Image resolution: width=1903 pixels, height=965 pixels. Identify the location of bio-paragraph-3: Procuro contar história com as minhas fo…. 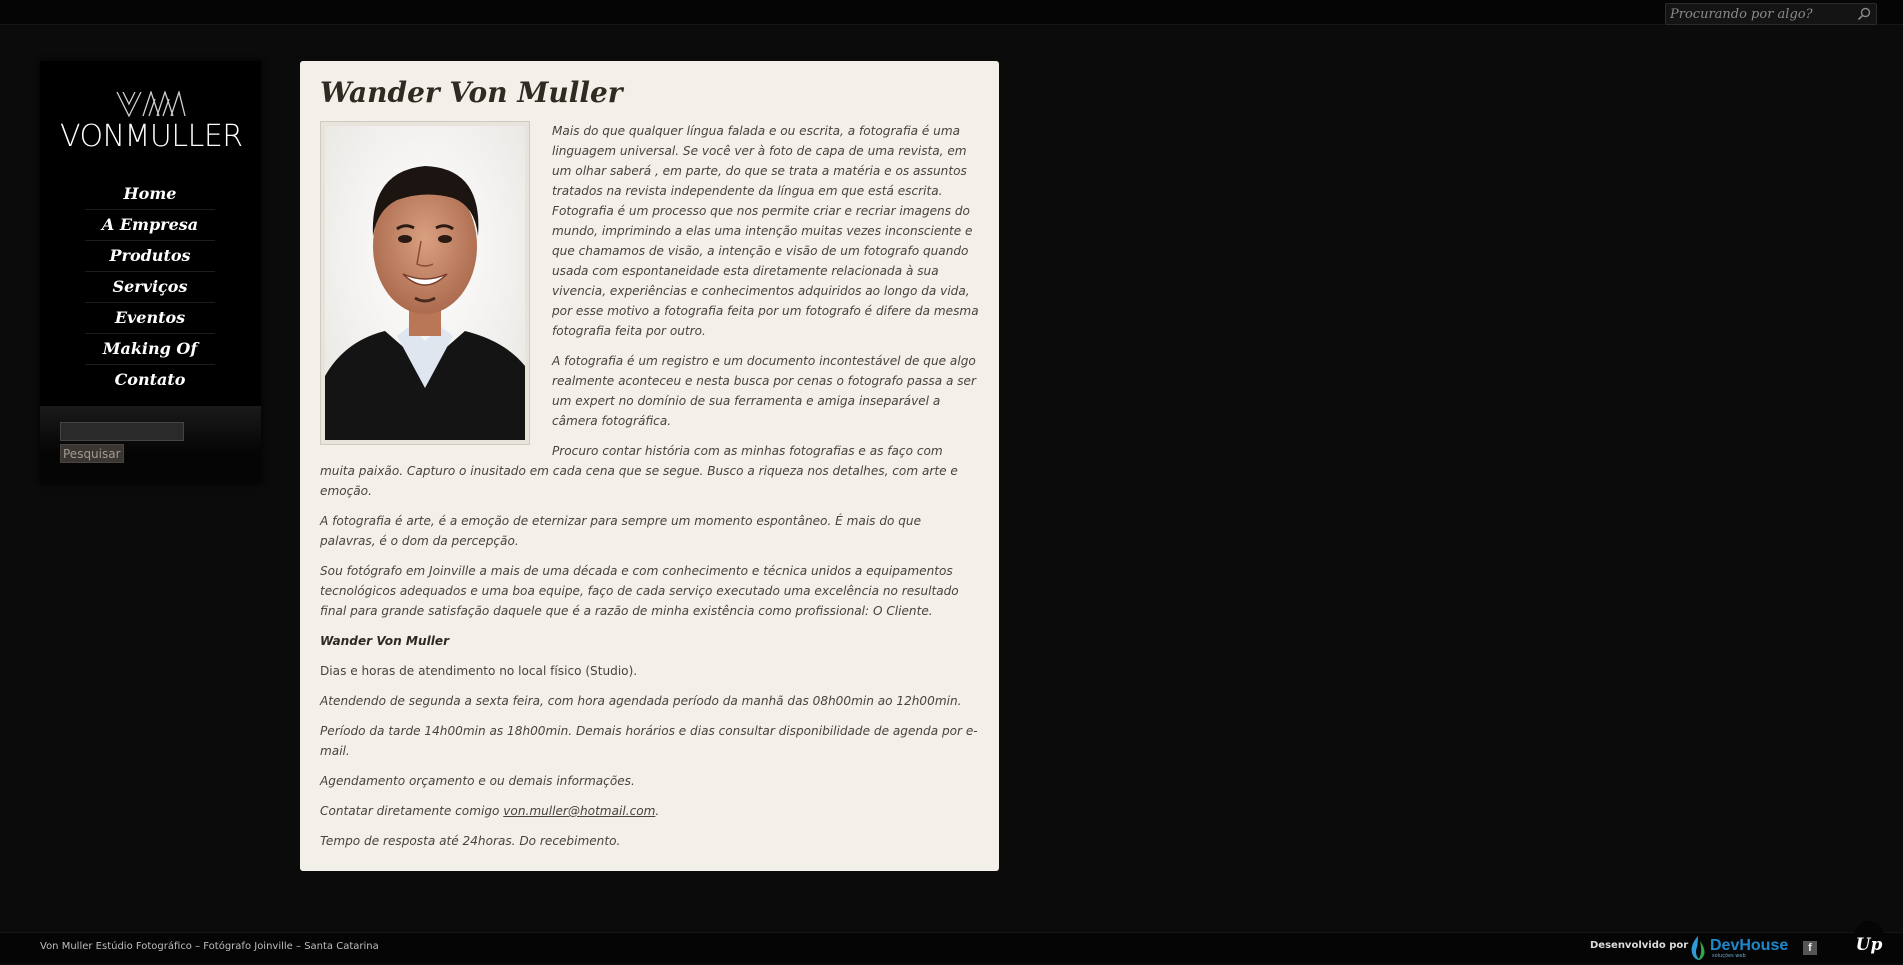
(639, 471).